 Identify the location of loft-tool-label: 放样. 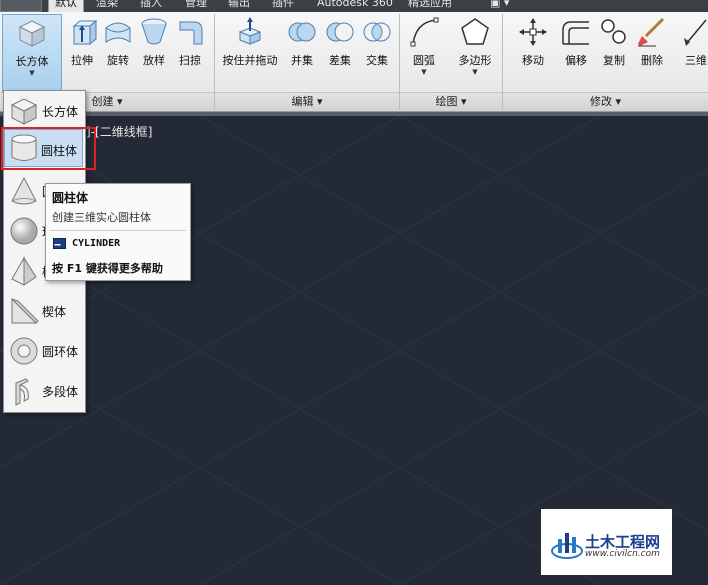
(154, 60).